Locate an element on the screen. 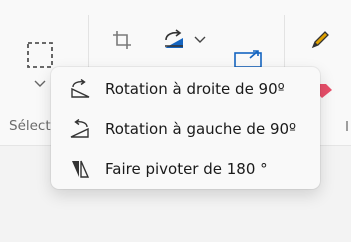 The image size is (351, 242). selection-dropdown-chevron-icon is located at coordinates (40, 84).